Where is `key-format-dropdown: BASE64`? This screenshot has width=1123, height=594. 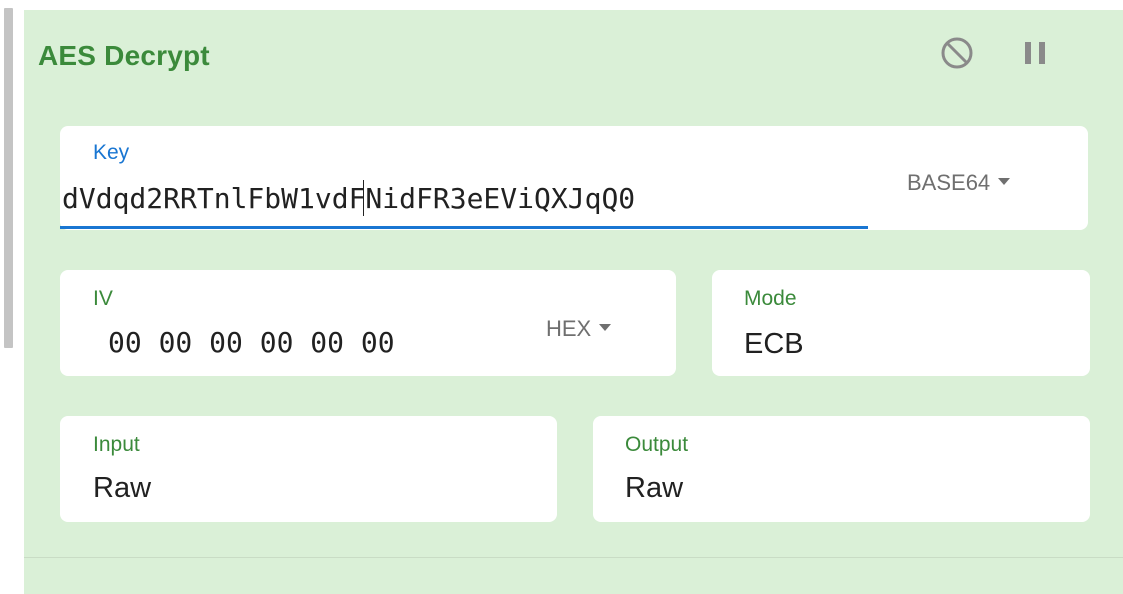 key-format-dropdown: BASE64 is located at coordinates (959, 183).